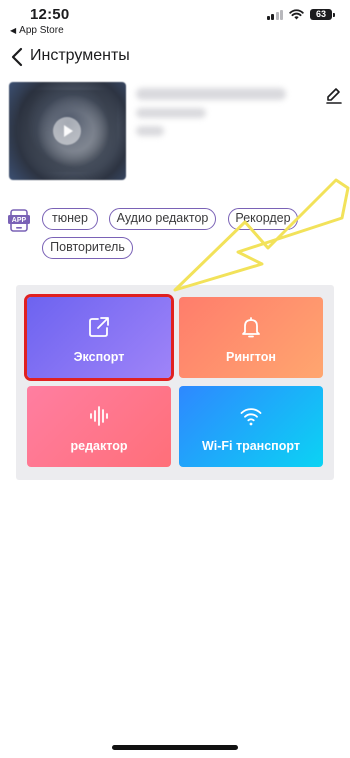 This screenshot has height=758, width=350. Describe the element at coordinates (251, 446) in the screenshot. I see `wifi-transfer-label: Wi-Fi транспорт` at that location.